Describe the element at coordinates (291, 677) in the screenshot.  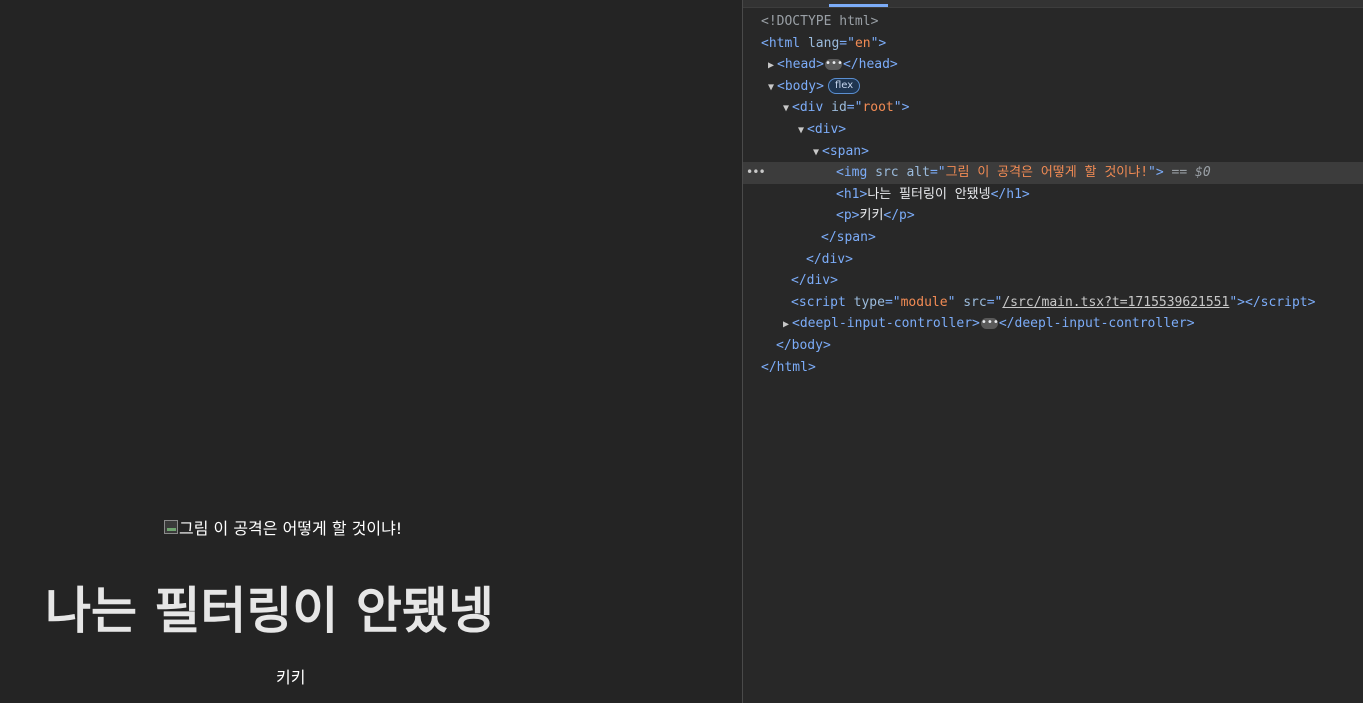
I see `page-paragraph: 키키` at that location.